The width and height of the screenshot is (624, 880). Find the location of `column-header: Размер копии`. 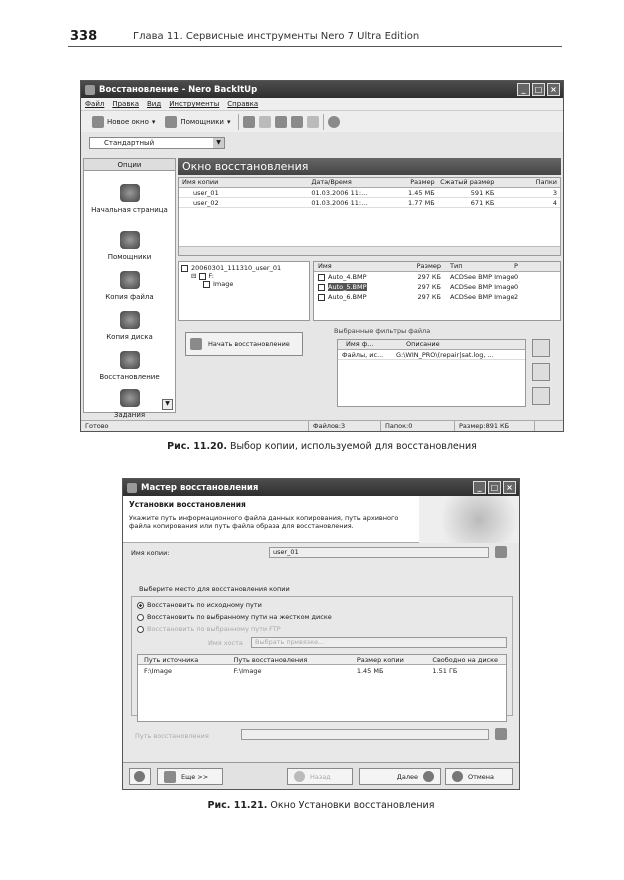

column-header: Размер копии is located at coordinates (391, 660).